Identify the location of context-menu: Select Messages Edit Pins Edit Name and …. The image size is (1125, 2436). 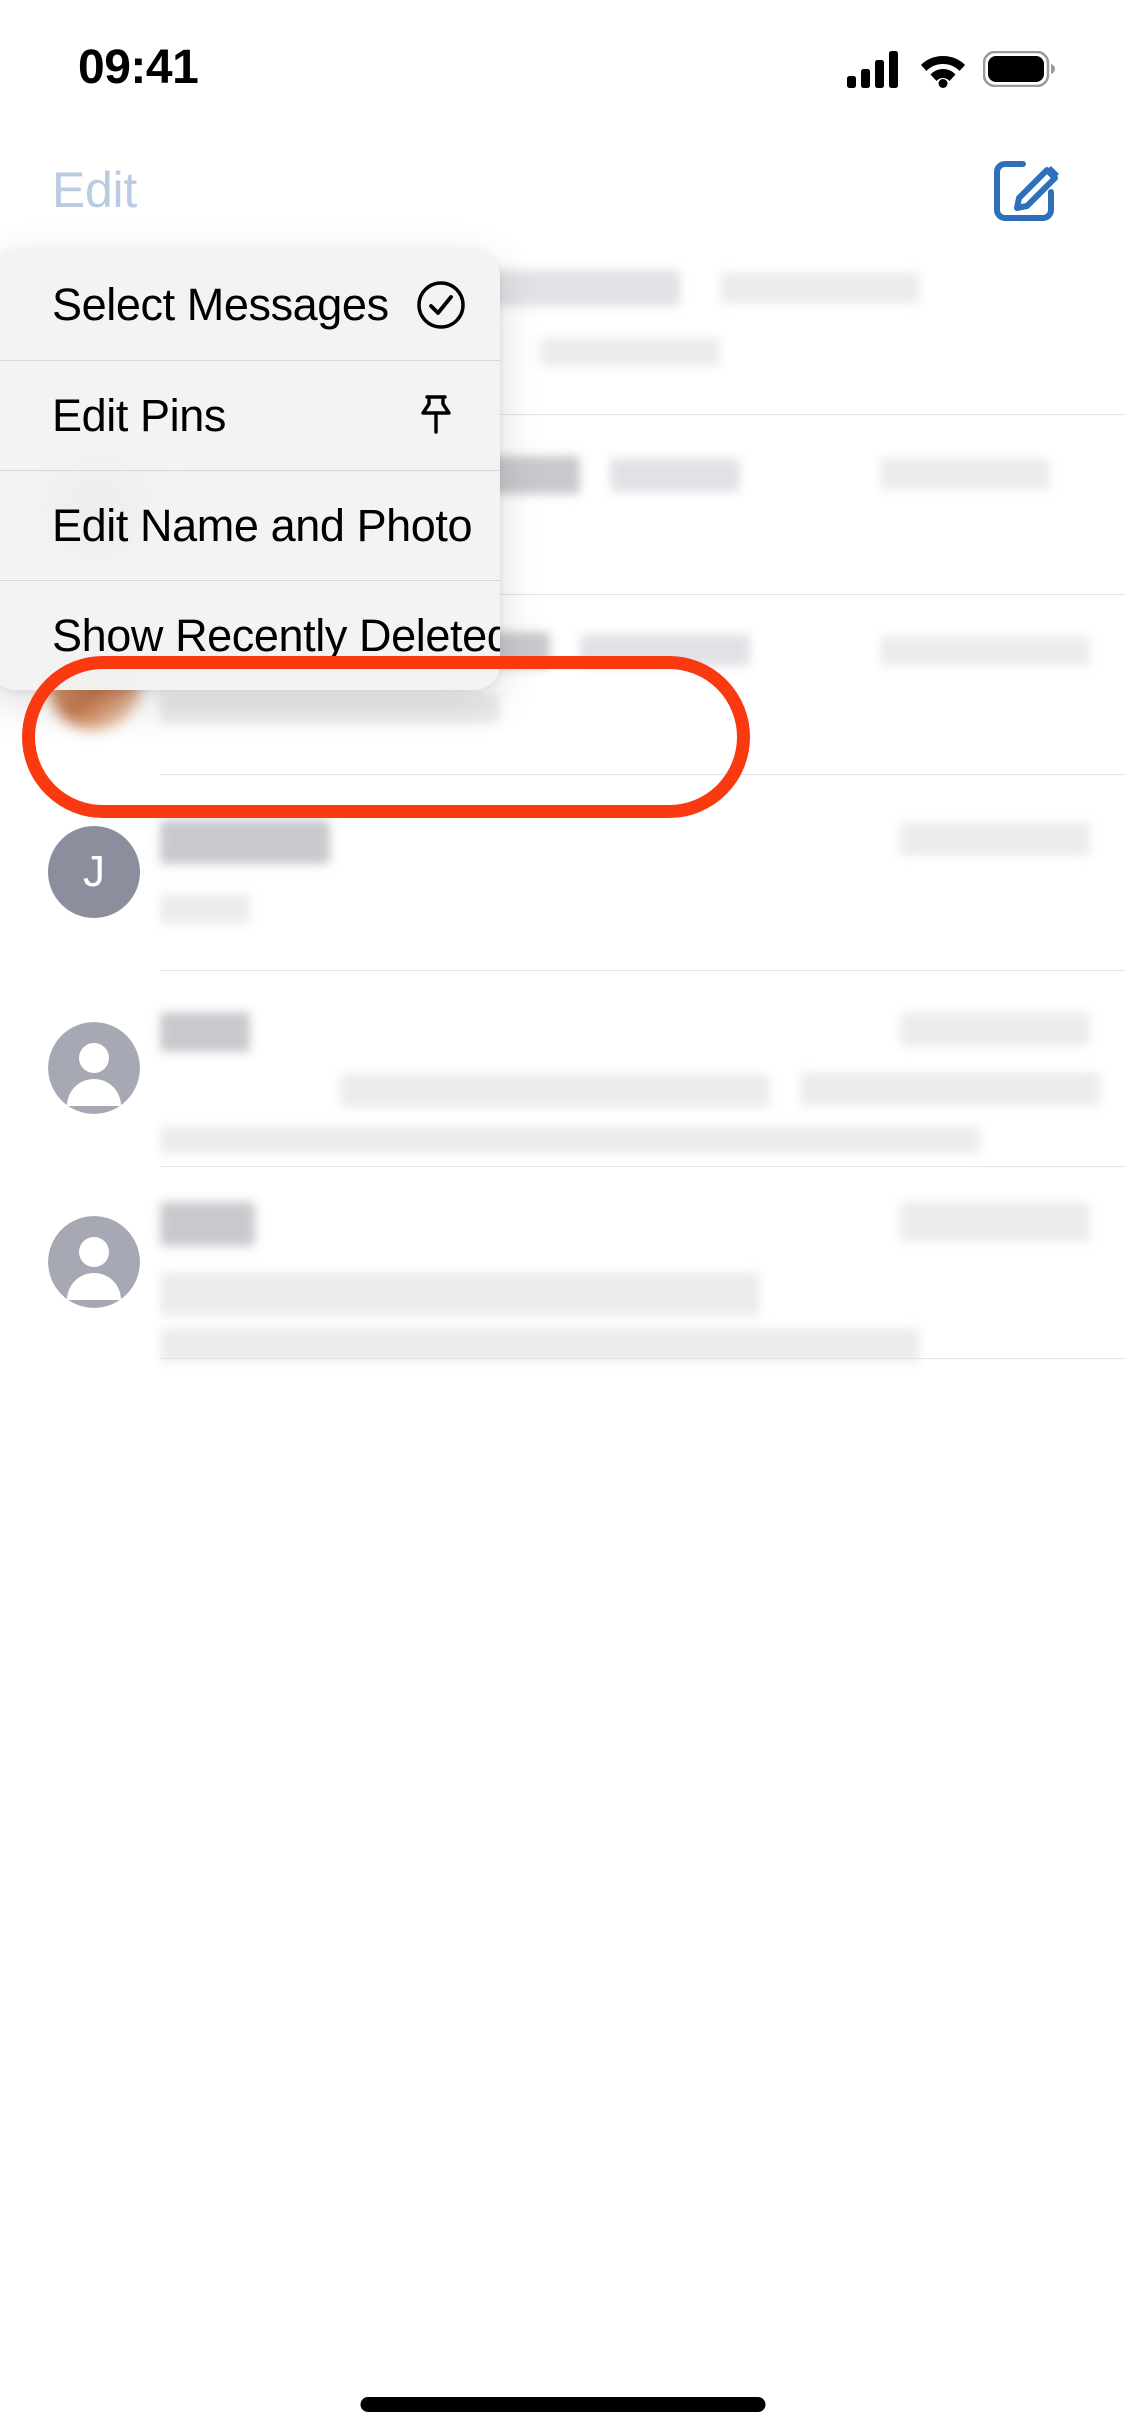
(250, 470).